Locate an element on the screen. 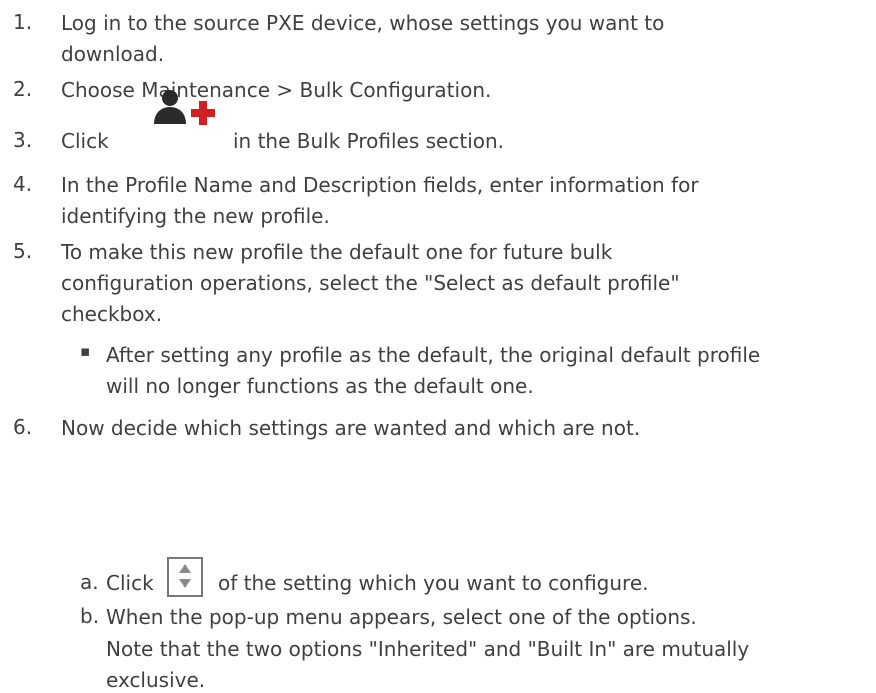 Image resolution: width=876 pixels, height=693 pixels. step-3-text-before: Click is located at coordinates (85, 141).